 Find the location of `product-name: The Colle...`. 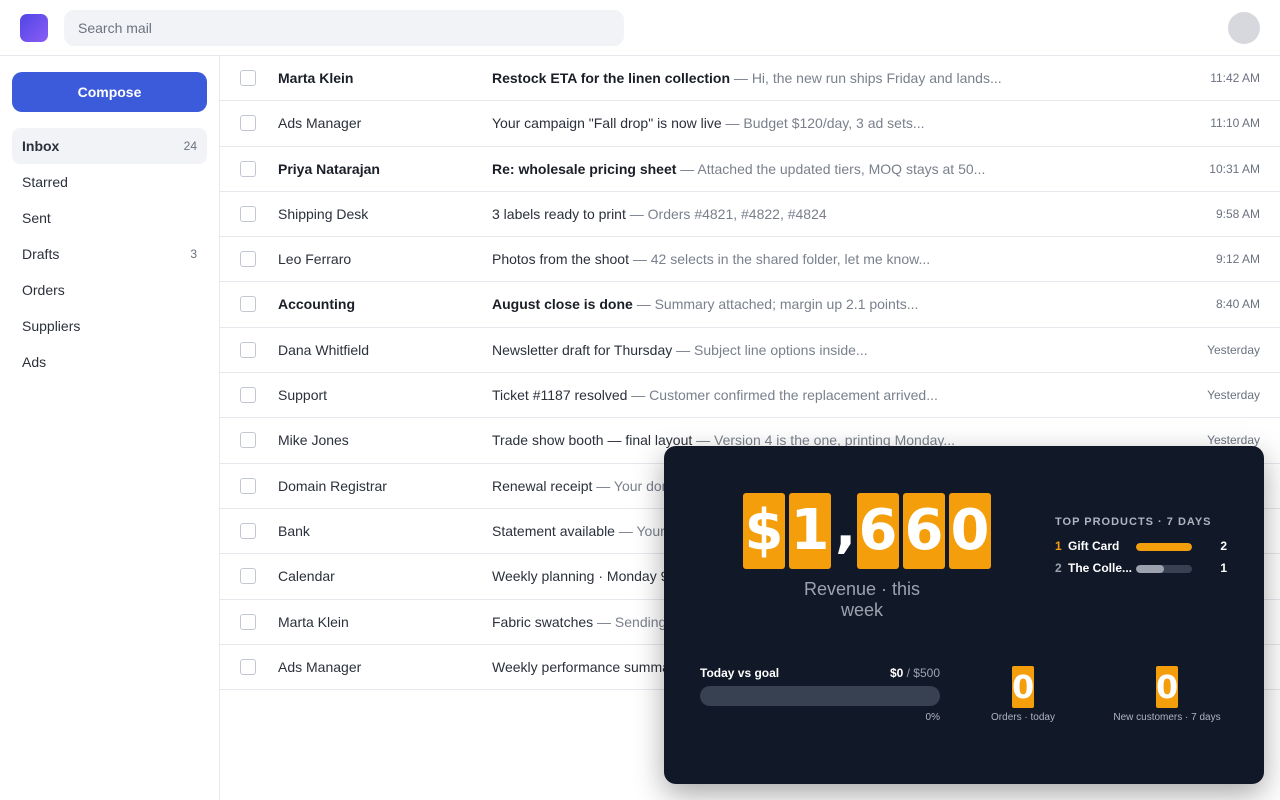

product-name: The Colle... is located at coordinates (1100, 568).